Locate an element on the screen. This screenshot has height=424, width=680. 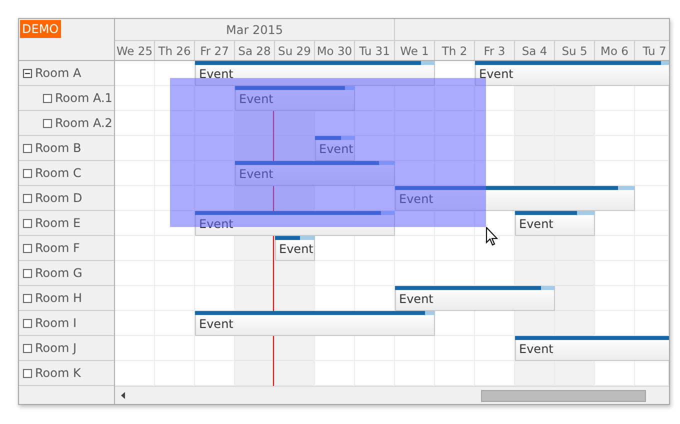
resource-name: Room G is located at coordinates (58, 273).